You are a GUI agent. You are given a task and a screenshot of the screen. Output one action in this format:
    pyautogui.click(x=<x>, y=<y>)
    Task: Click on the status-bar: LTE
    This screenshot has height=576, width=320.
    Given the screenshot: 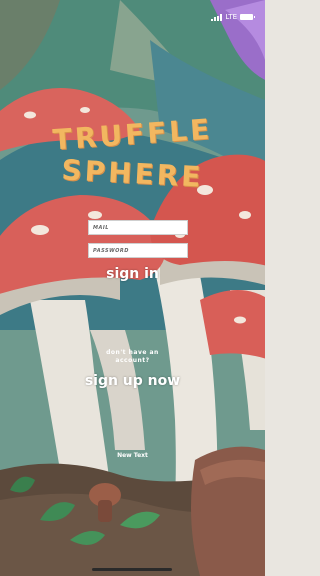 What is the action you would take?
    pyautogui.click(x=233, y=17)
    